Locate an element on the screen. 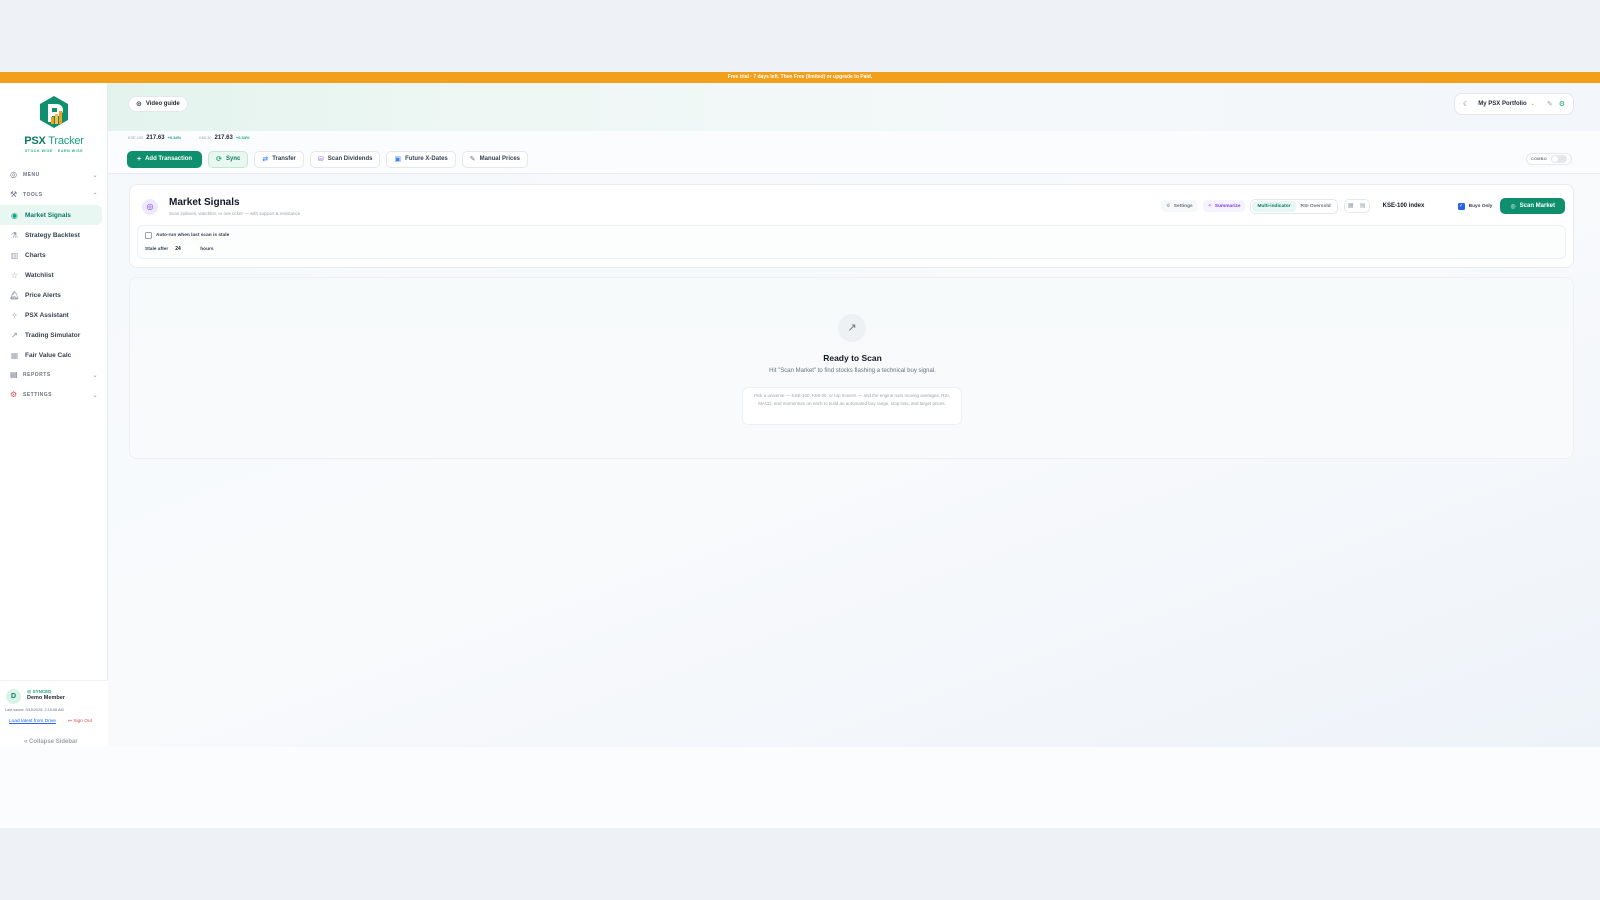 This screenshot has height=900, width=1600. view-toggle: ▦ ▤ is located at coordinates (1356, 206).